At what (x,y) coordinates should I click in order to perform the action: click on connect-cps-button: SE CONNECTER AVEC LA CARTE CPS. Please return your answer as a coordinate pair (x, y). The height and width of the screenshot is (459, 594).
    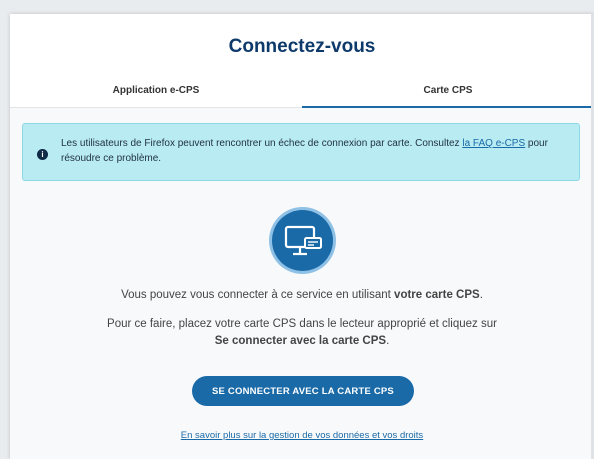
    Looking at the image, I should click on (303, 391).